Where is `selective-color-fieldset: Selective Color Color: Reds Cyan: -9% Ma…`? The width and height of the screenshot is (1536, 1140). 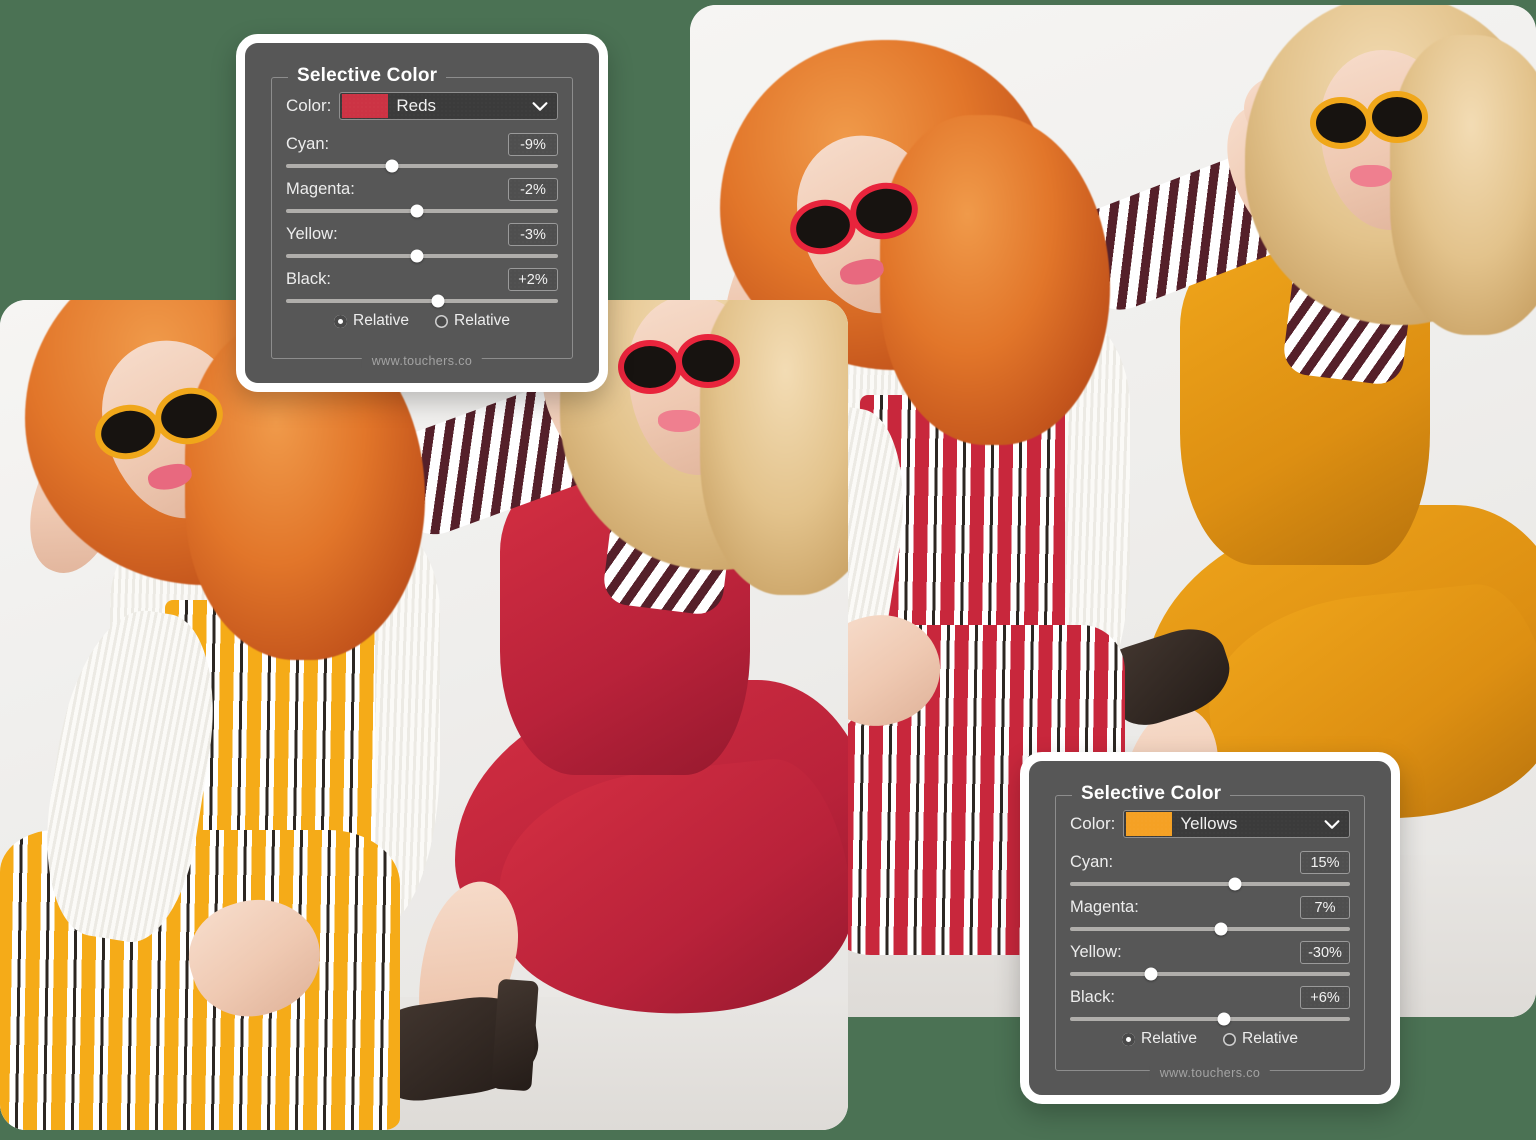 selective-color-fieldset: Selective Color Color: Reds Cyan: -9% Ma… is located at coordinates (422, 216).